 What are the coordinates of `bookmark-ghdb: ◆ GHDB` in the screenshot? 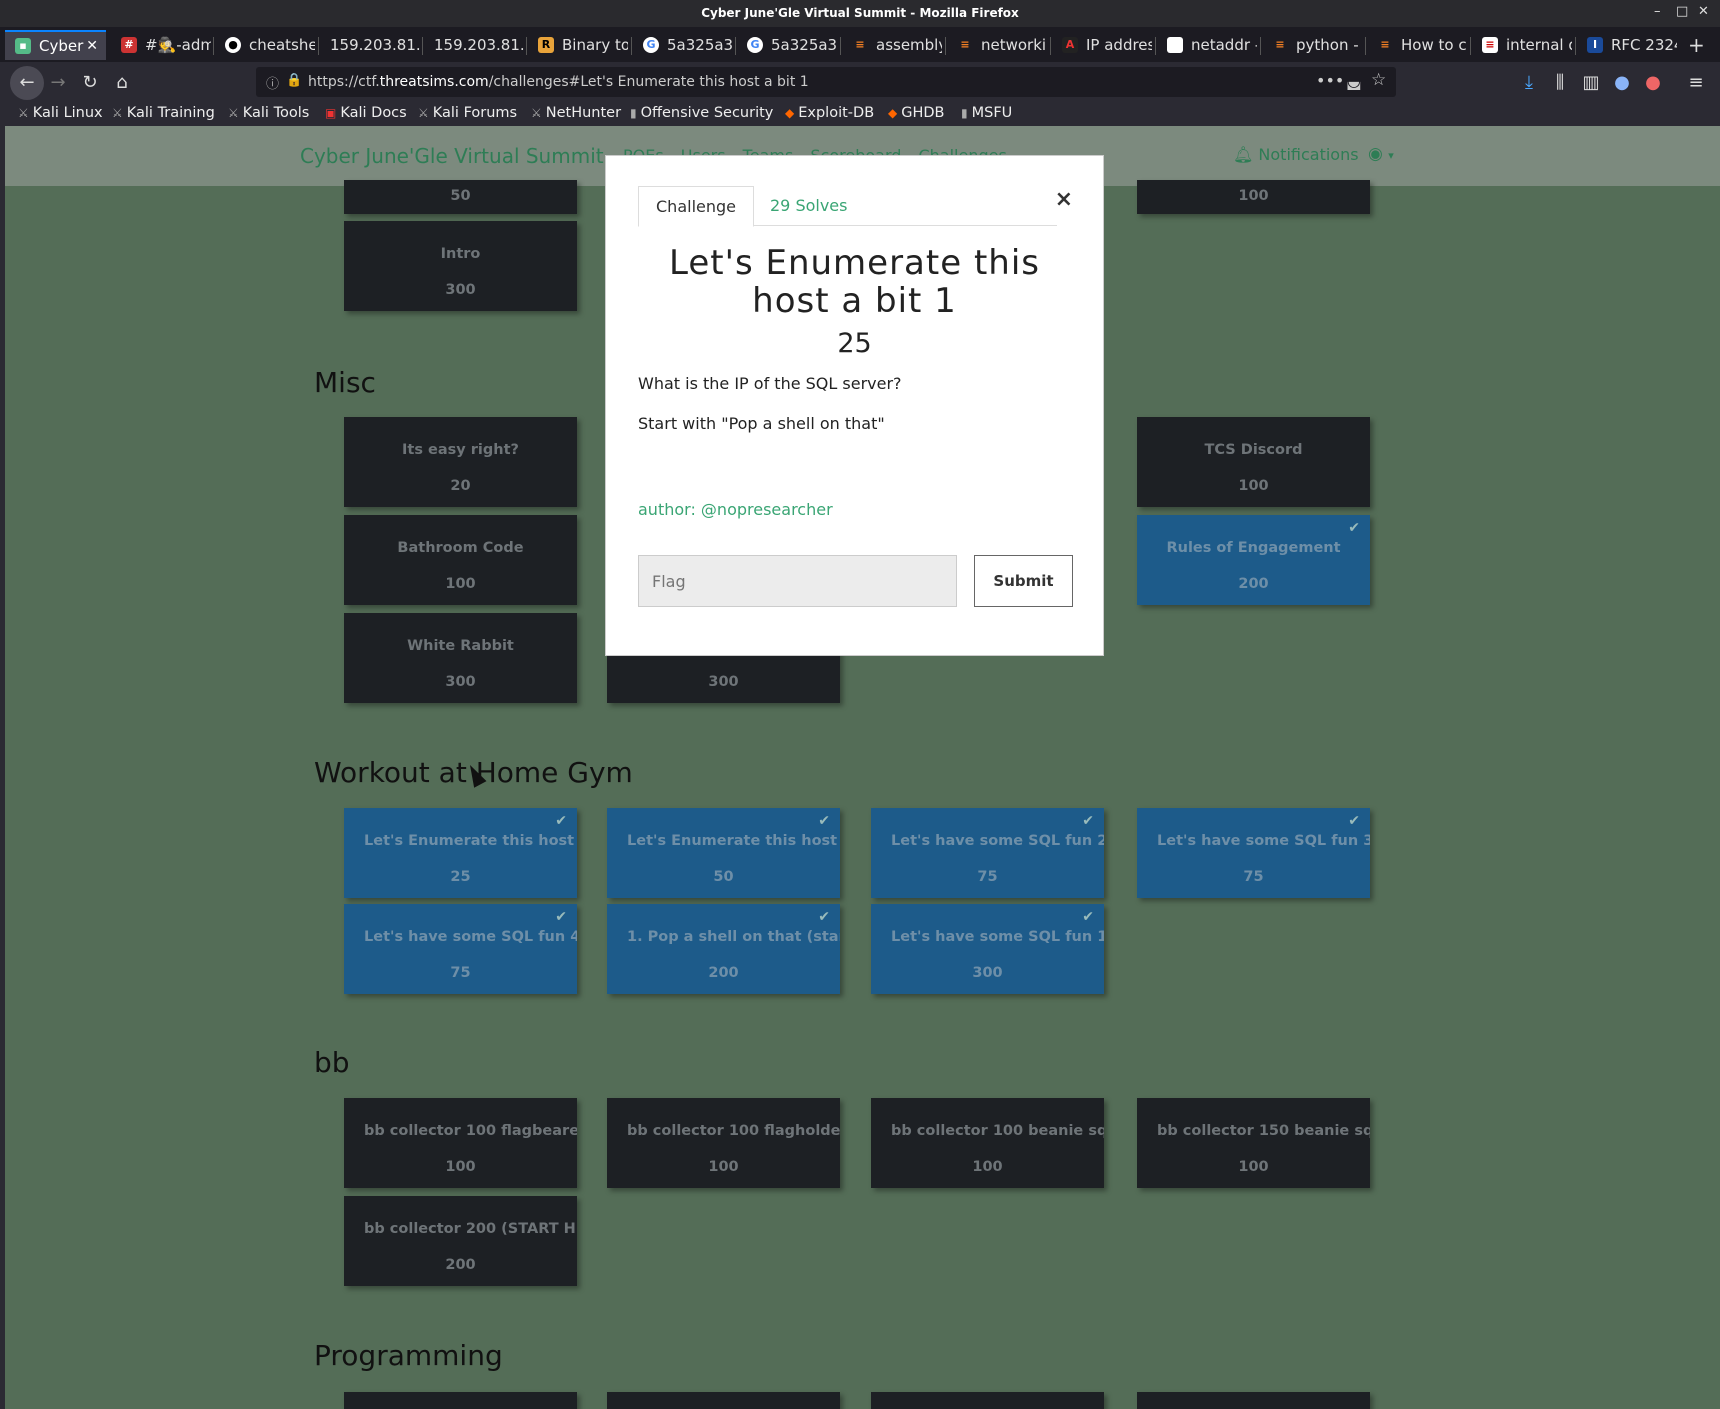 It's located at (916, 113).